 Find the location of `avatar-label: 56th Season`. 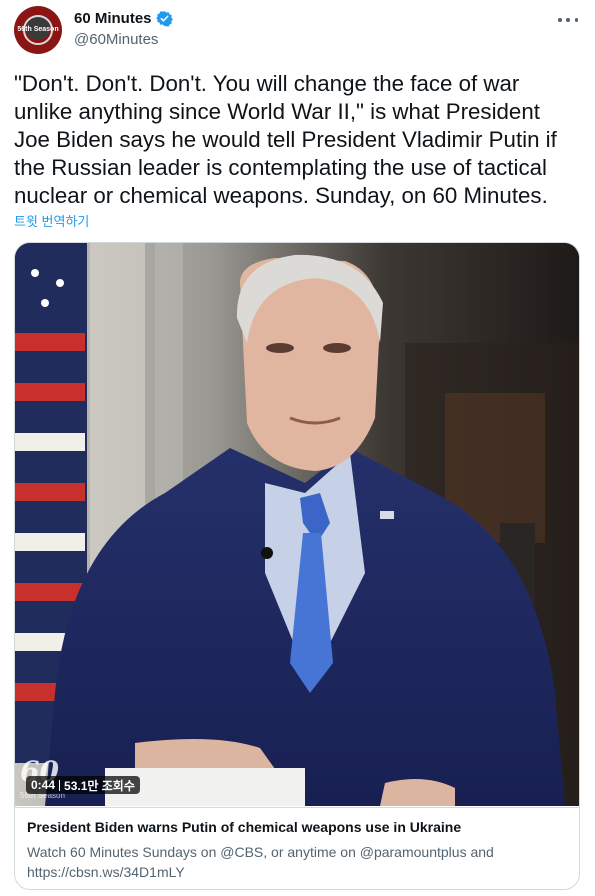

avatar-label: 56th Season is located at coordinates (38, 29).